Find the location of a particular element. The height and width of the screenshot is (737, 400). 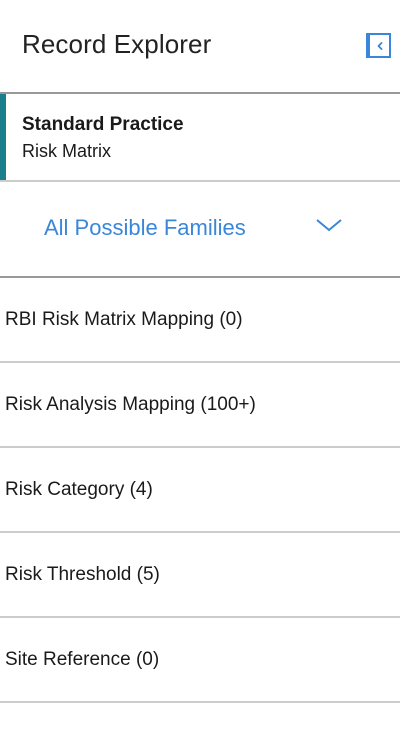

list-item: Risk Analysis Mapping (100+) is located at coordinates (200, 405).